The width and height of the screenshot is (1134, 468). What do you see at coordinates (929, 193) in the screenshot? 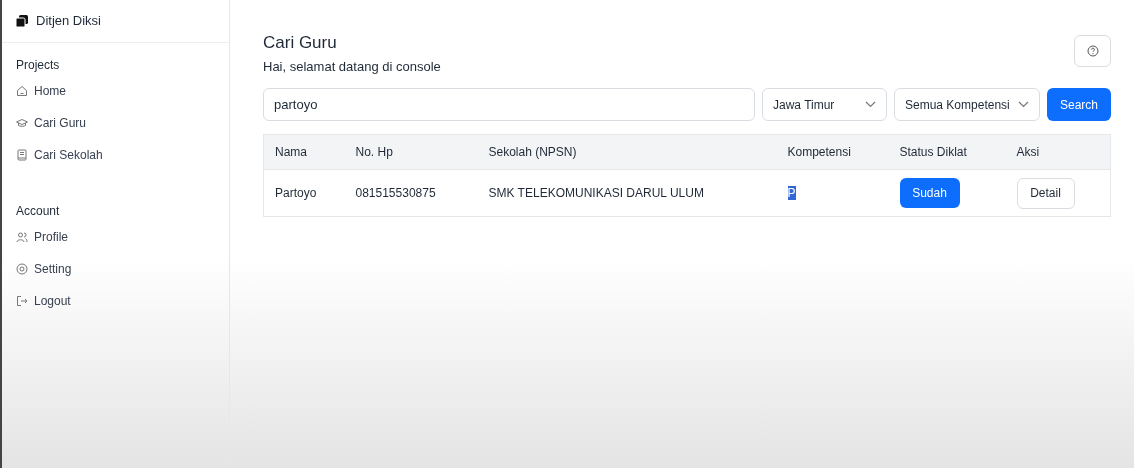
I see `status-button: Sudah` at bounding box center [929, 193].